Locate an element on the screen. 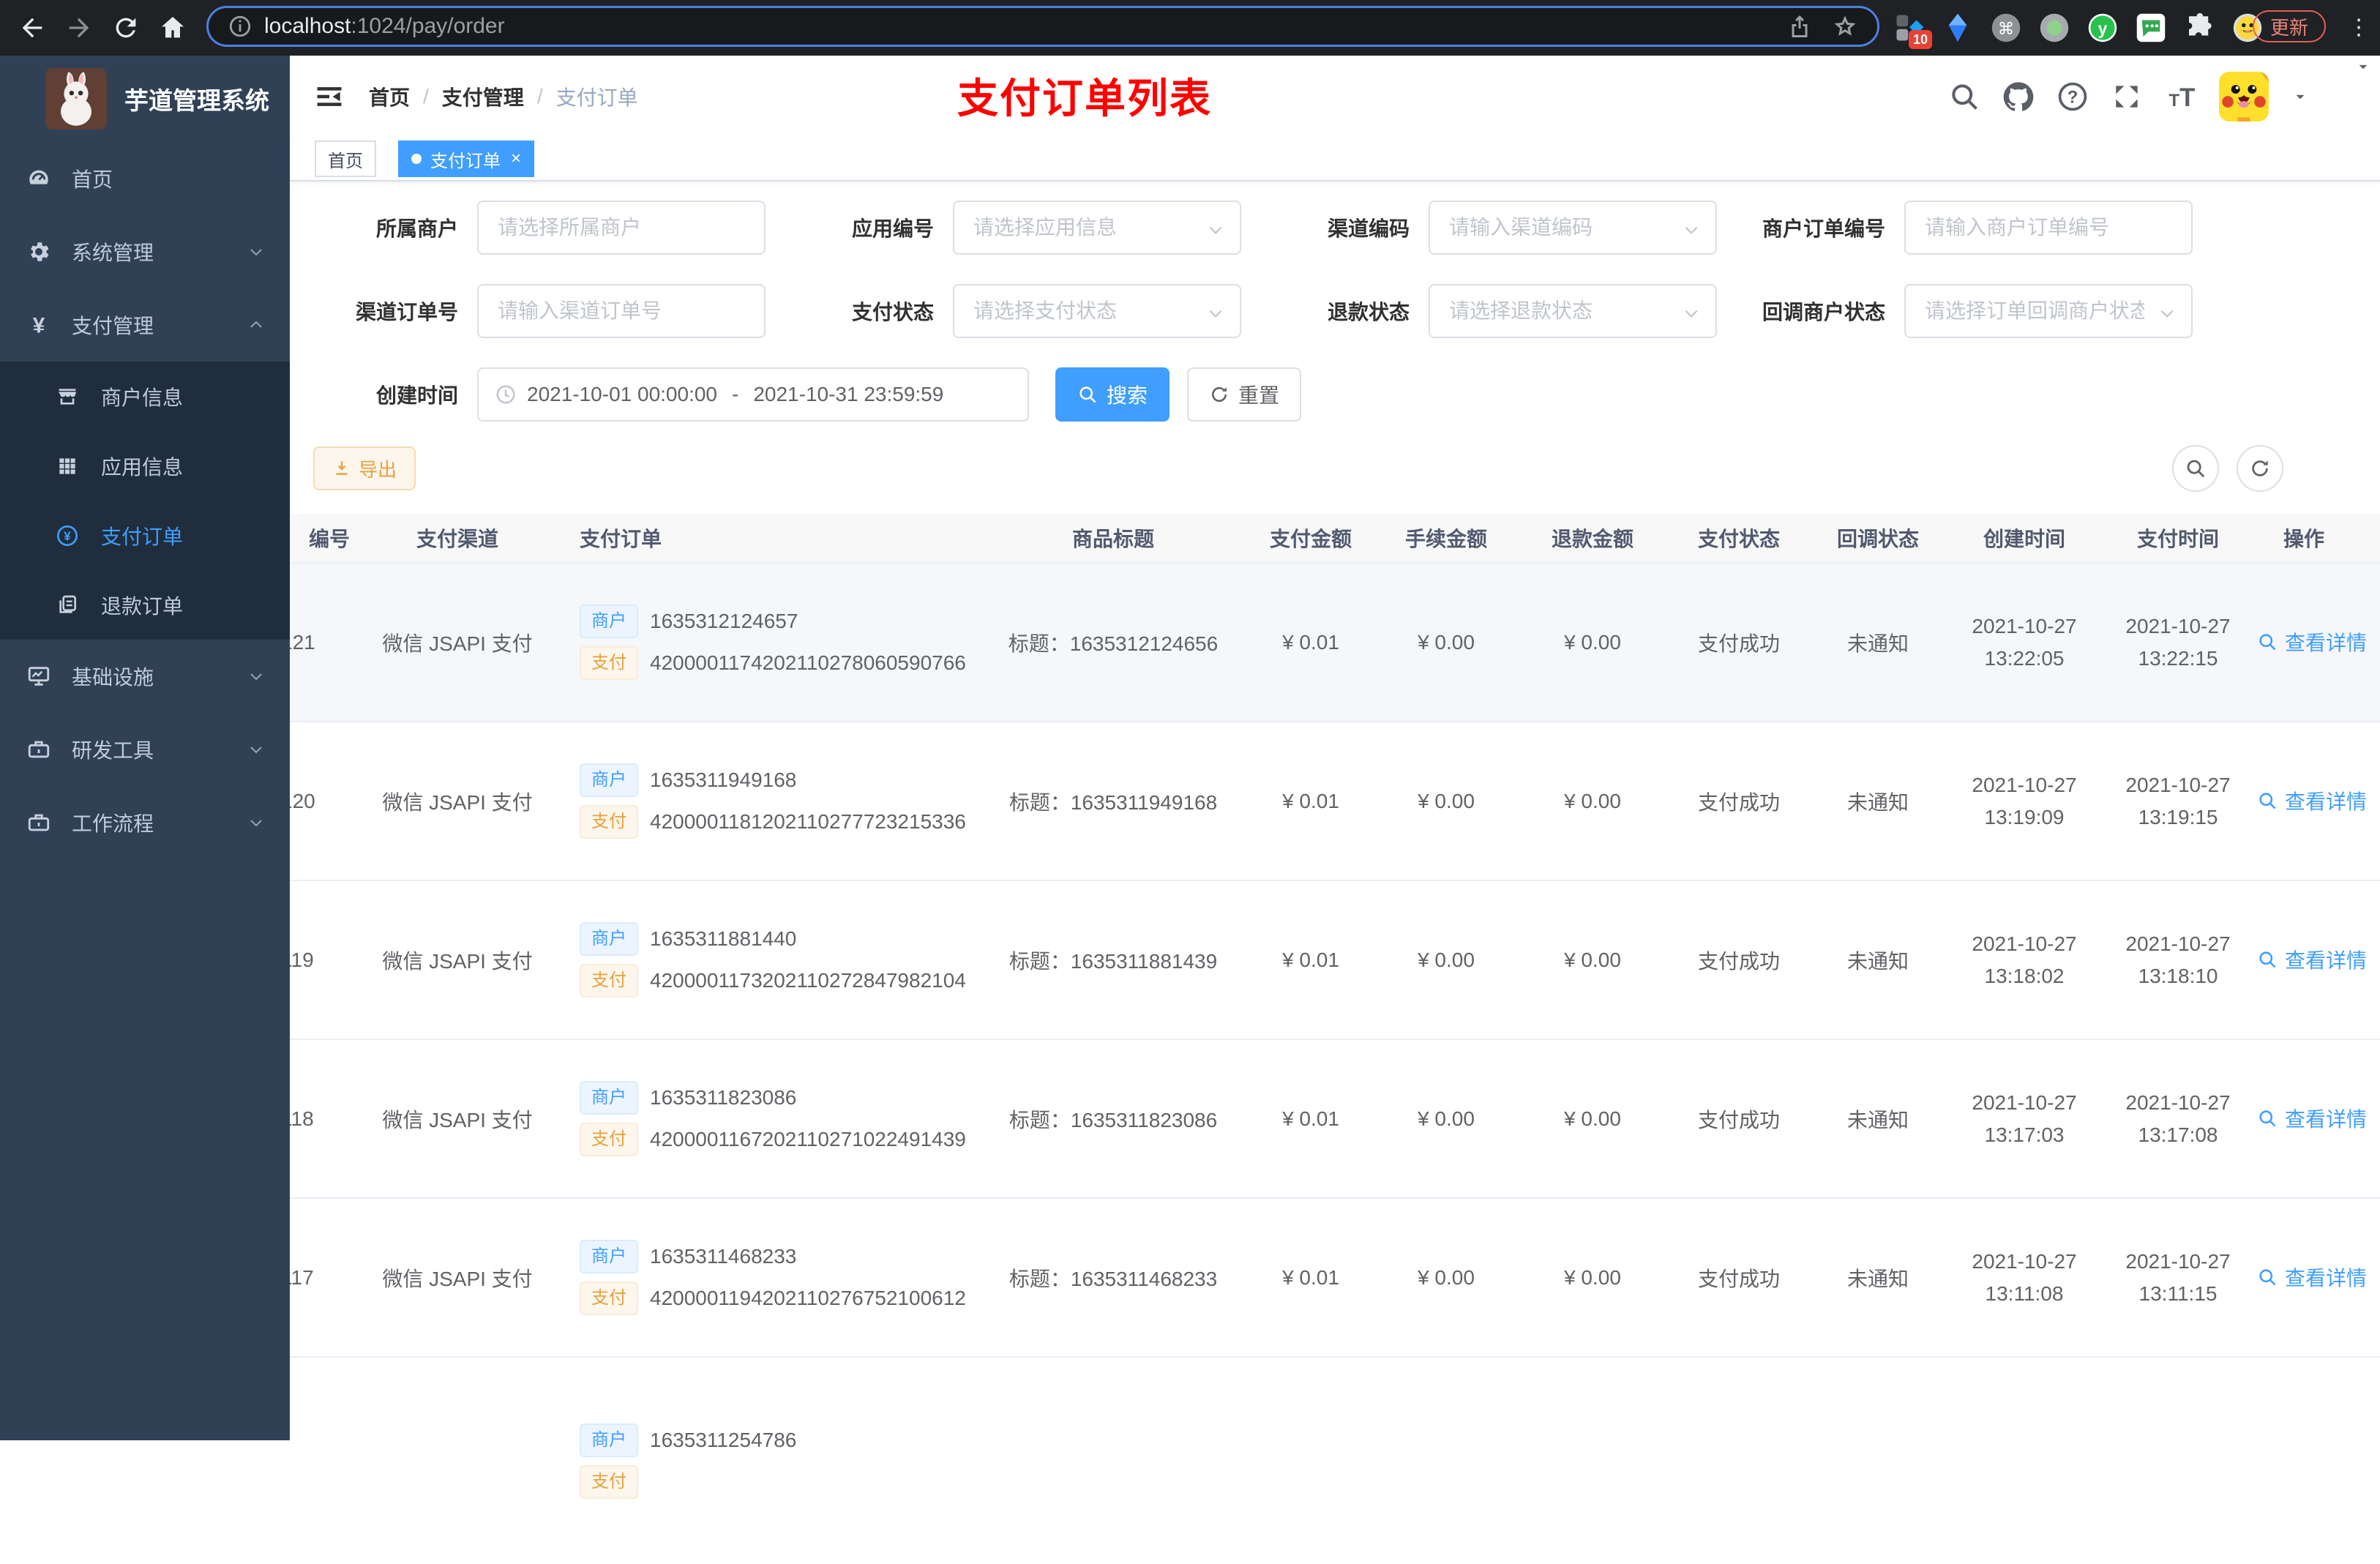  cell-channel: 微信 JSAPI 支付 is located at coordinates (457, 801).